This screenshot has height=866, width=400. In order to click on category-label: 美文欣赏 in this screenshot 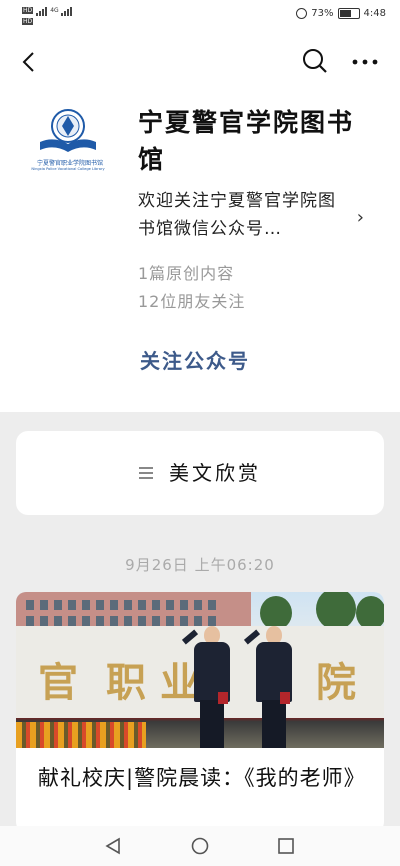, I will do `click(215, 473)`.